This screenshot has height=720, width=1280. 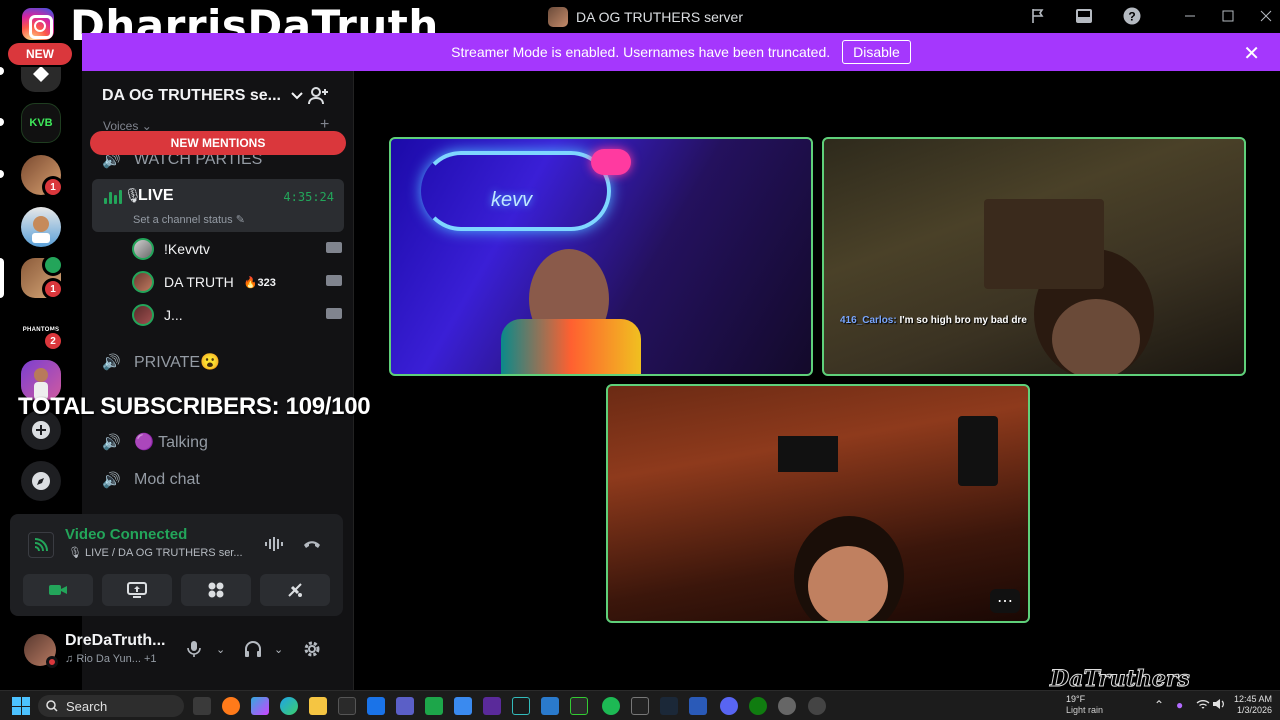 What do you see at coordinates (1250, 705) in the screenshot?
I see `system-clock: 12:45 AM 1/3/2026` at bounding box center [1250, 705].